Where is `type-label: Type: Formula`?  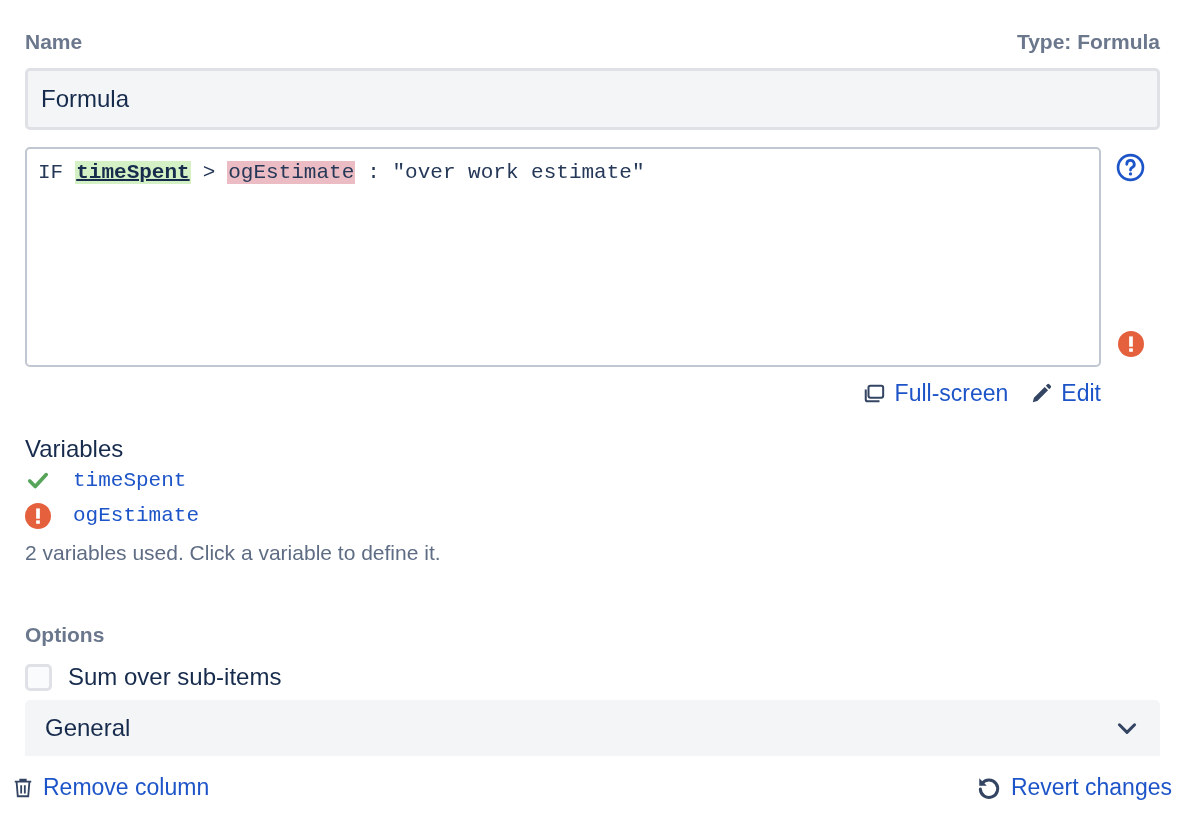
type-label: Type: Formula is located at coordinates (1088, 42).